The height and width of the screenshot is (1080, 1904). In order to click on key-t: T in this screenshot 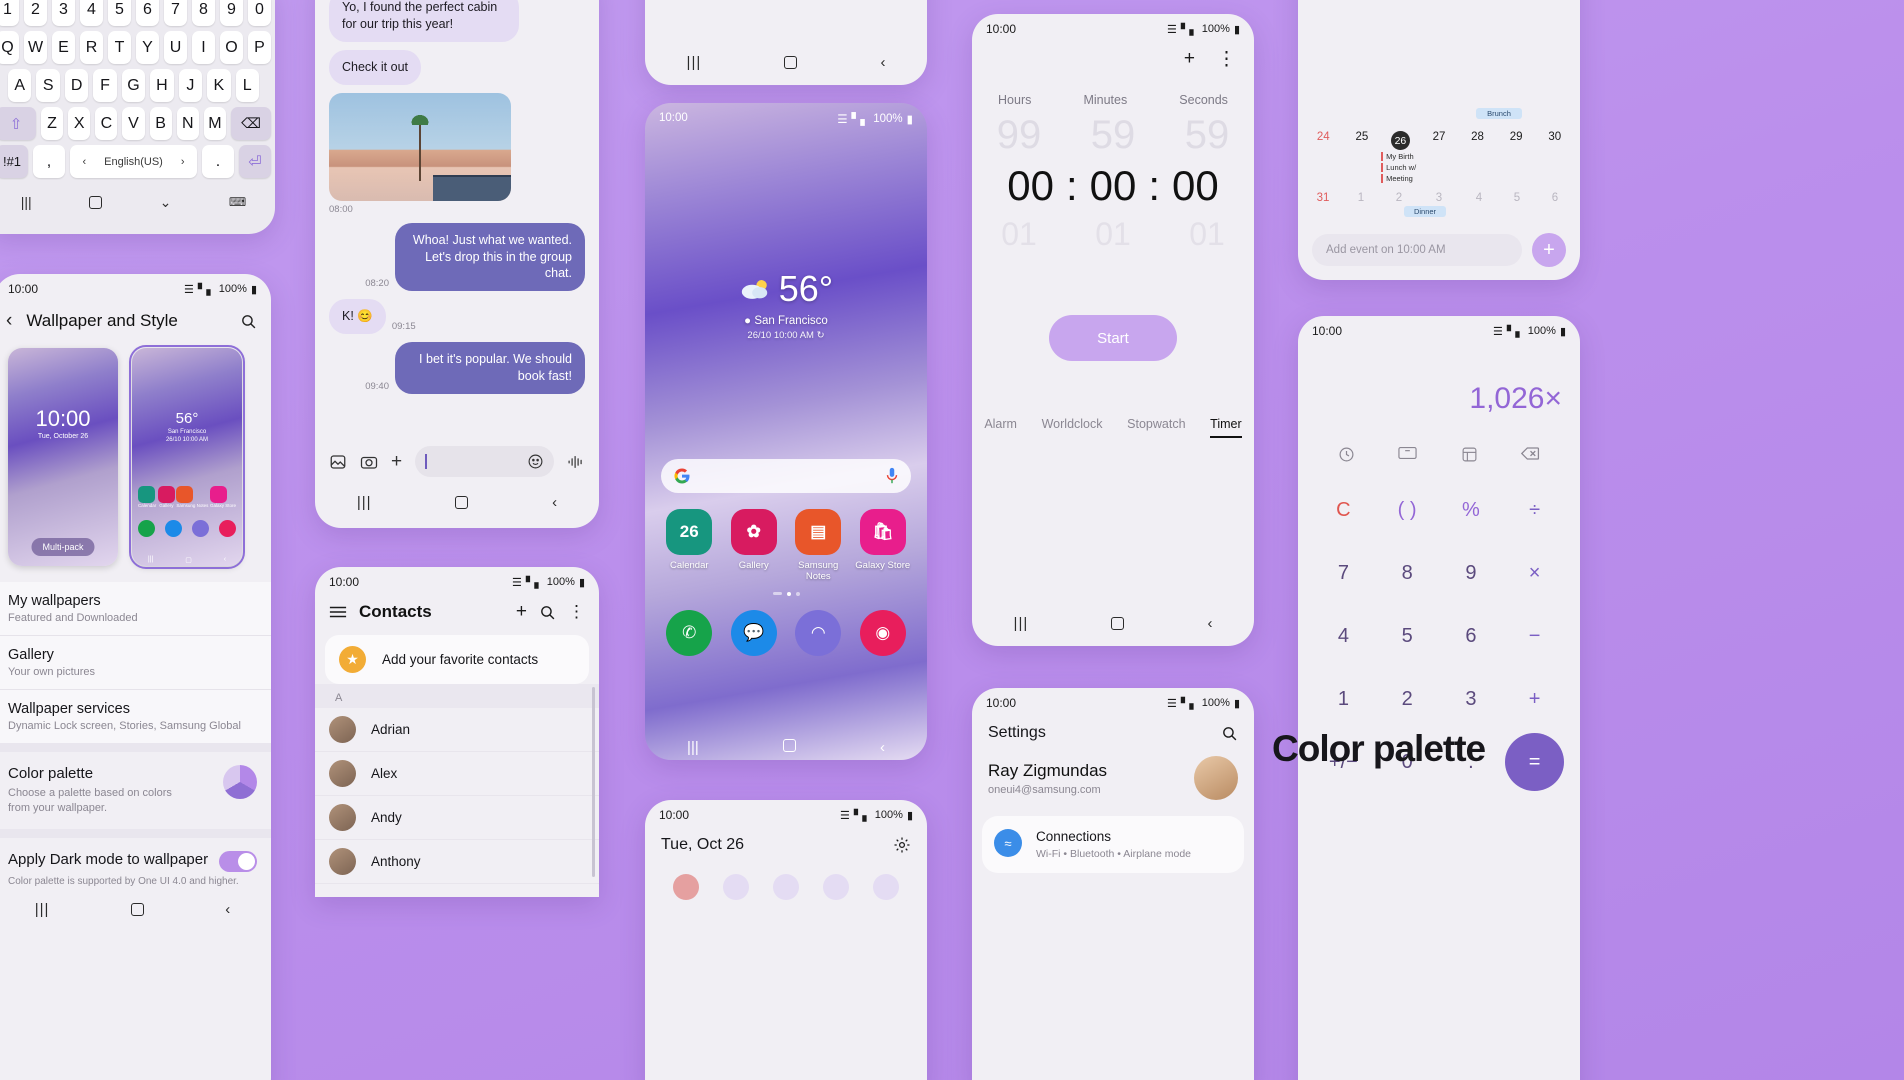, I will do `click(119, 47)`.